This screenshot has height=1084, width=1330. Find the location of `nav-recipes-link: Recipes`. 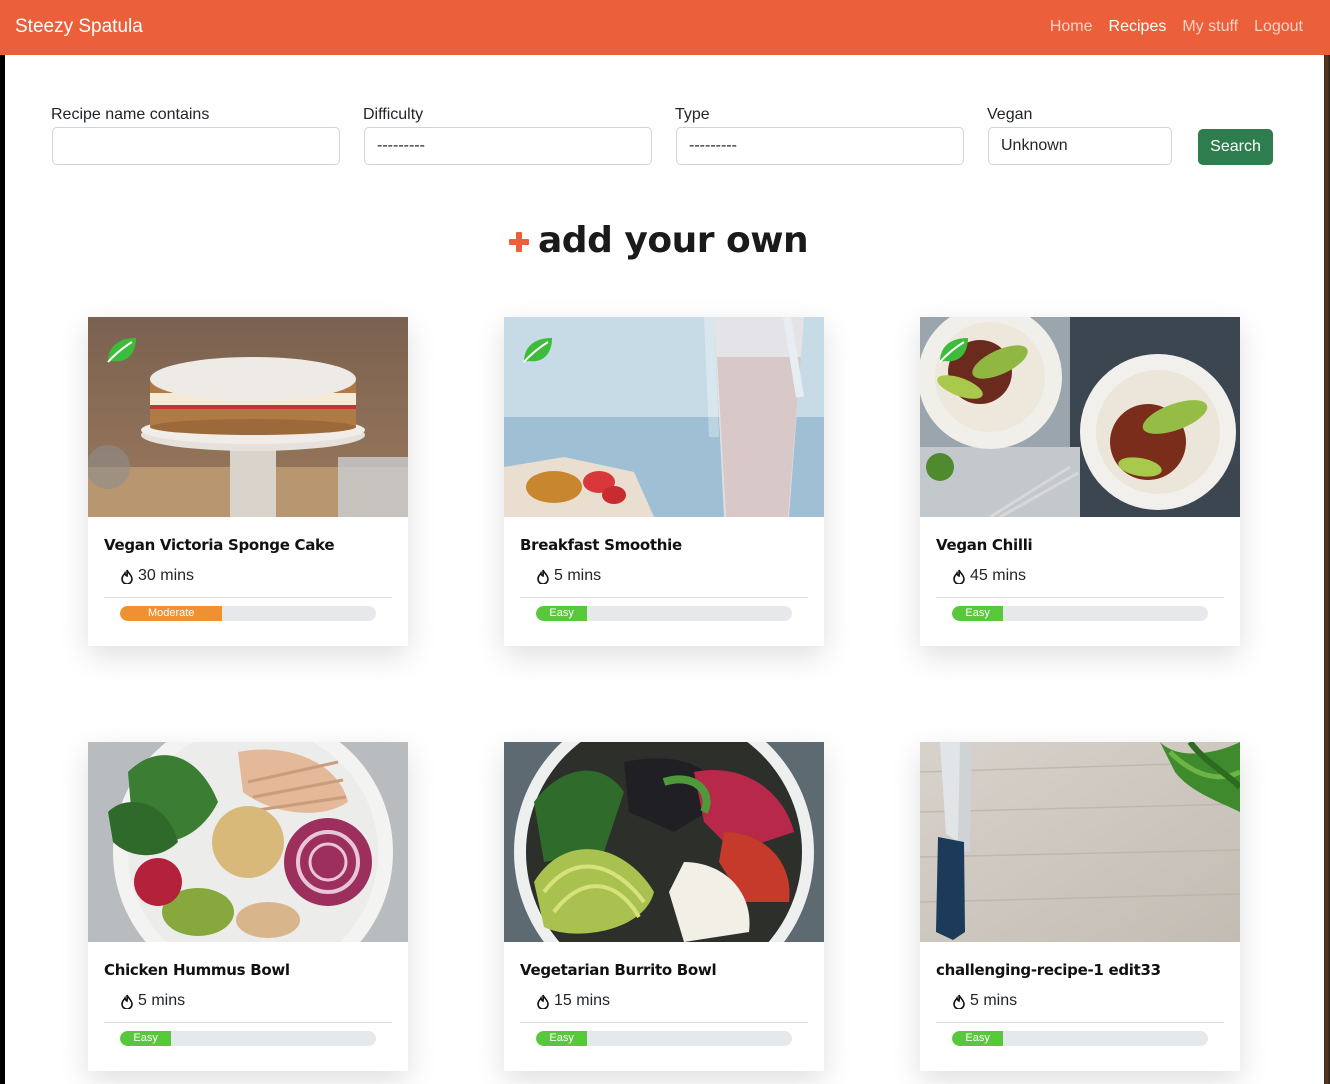

nav-recipes-link: Recipes is located at coordinates (1138, 27).